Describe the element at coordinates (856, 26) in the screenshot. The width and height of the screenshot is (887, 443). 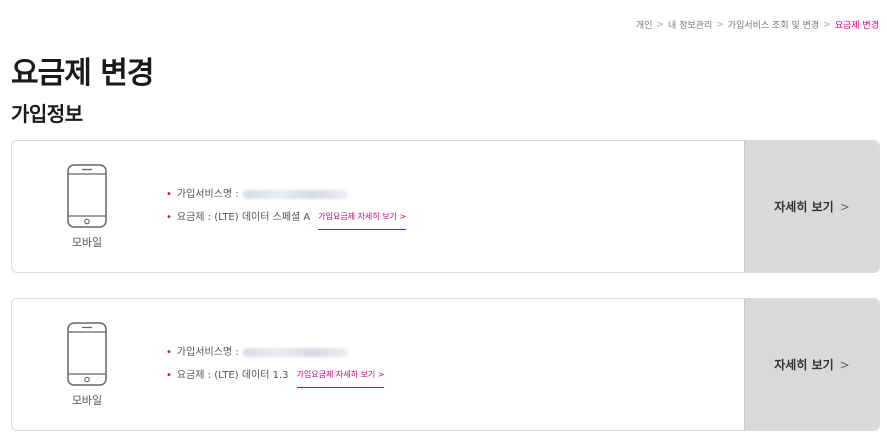
I see `breadcrumb-current: 요금제 변경` at that location.